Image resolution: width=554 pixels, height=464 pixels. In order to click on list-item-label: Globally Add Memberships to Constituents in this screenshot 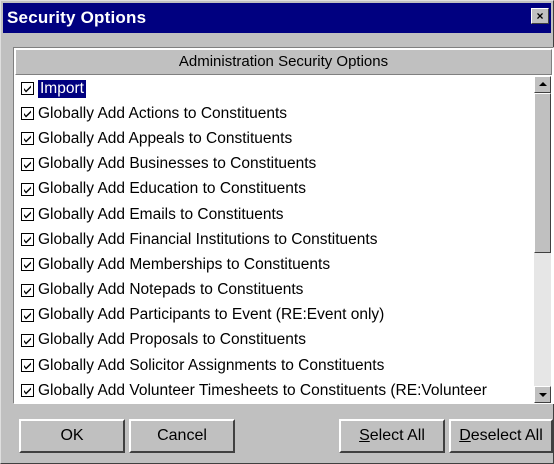, I will do `click(184, 264)`.